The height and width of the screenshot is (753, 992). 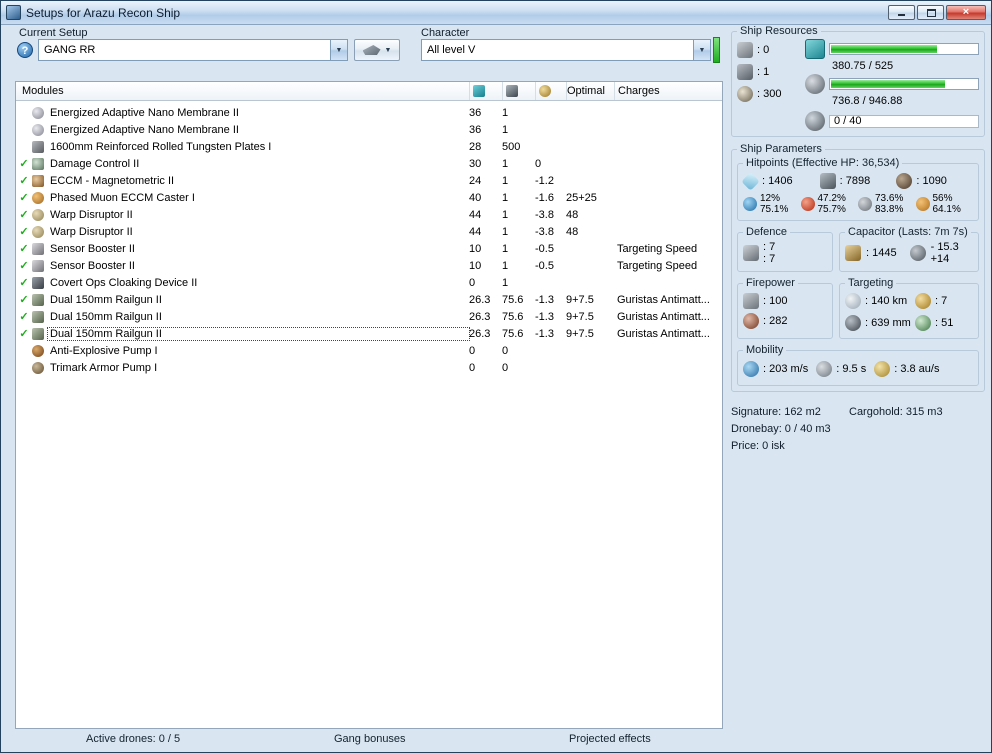 I want to click on help-icon: ?, so click(x=25, y=50).